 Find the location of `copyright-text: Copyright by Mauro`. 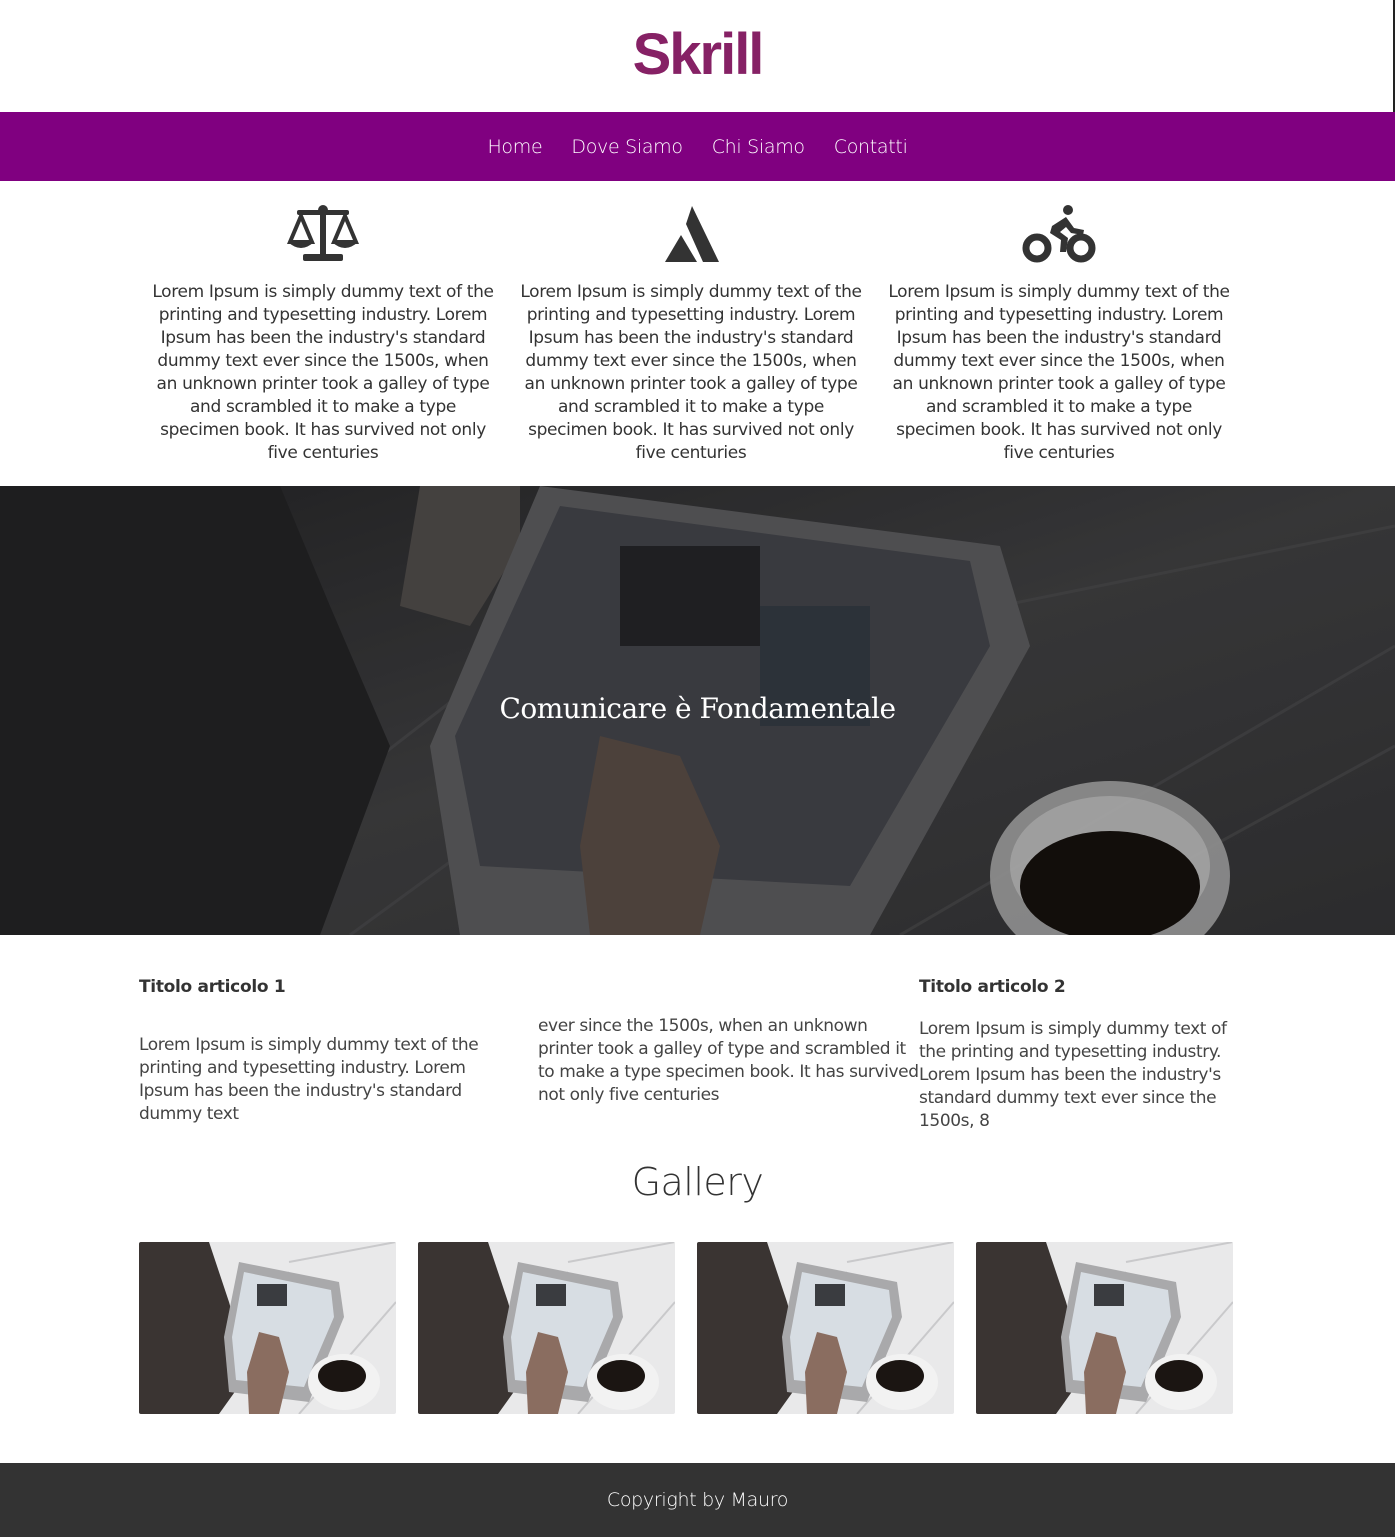

copyright-text: Copyright by Mauro is located at coordinates (697, 1500).